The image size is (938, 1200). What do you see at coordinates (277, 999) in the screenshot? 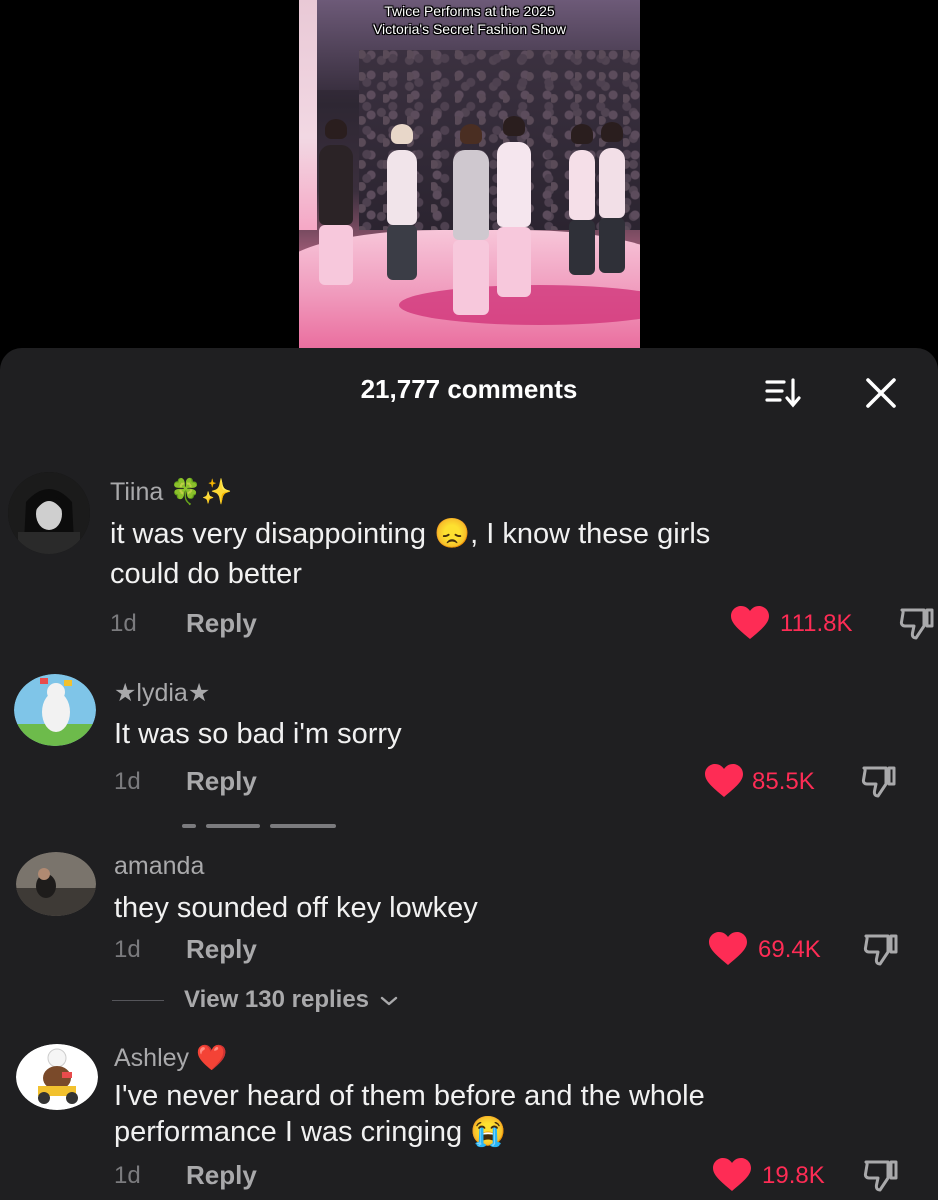
I see `view-replies-label: View 130 replies` at bounding box center [277, 999].